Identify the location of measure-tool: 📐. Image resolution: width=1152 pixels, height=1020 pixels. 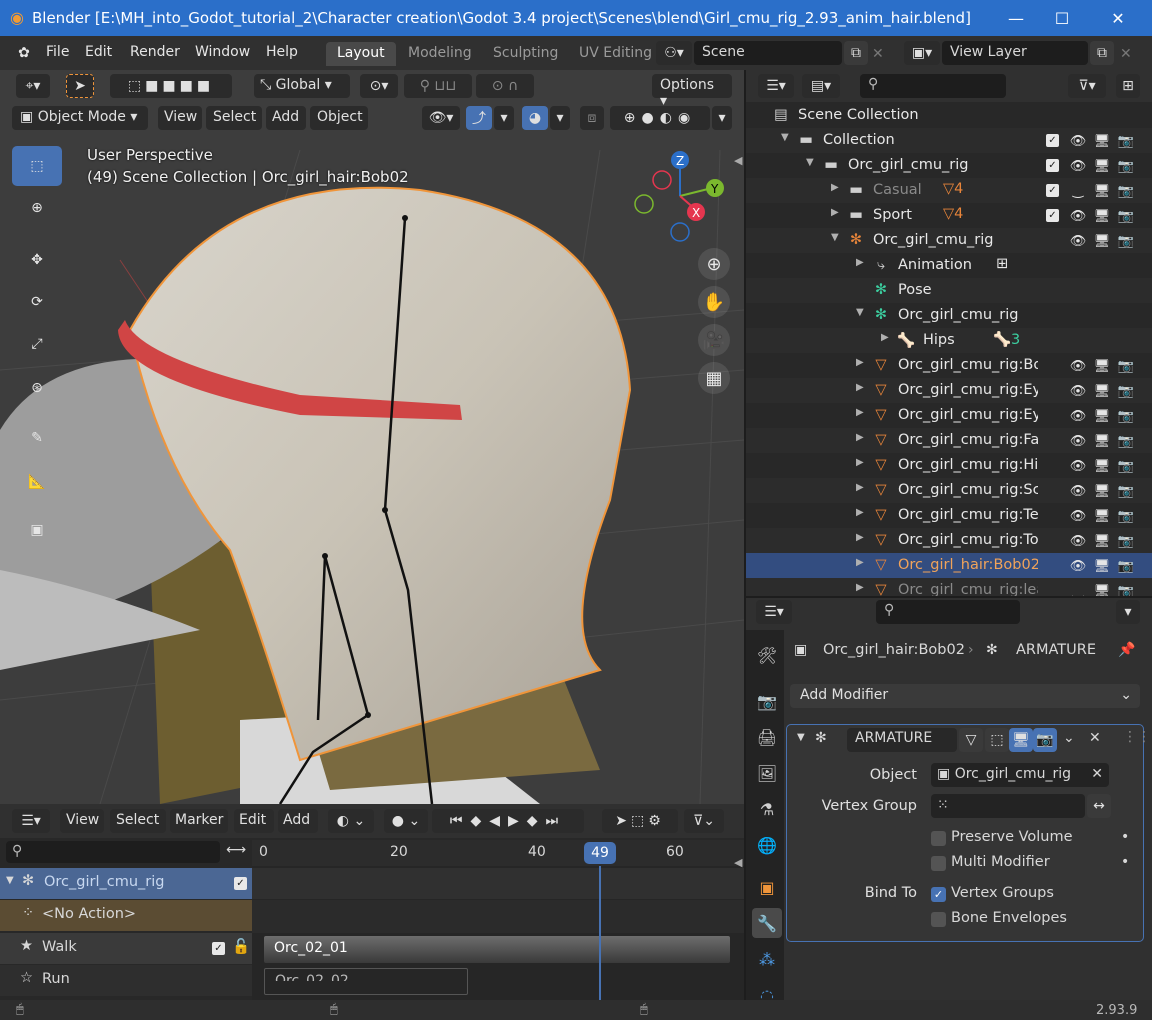
(37, 482).